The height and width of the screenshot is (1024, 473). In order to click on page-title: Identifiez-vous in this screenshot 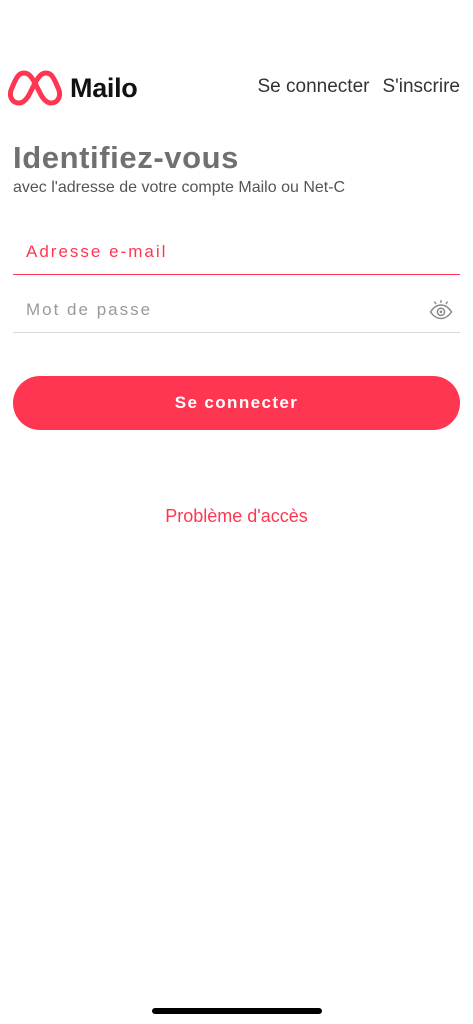, I will do `click(126, 157)`.